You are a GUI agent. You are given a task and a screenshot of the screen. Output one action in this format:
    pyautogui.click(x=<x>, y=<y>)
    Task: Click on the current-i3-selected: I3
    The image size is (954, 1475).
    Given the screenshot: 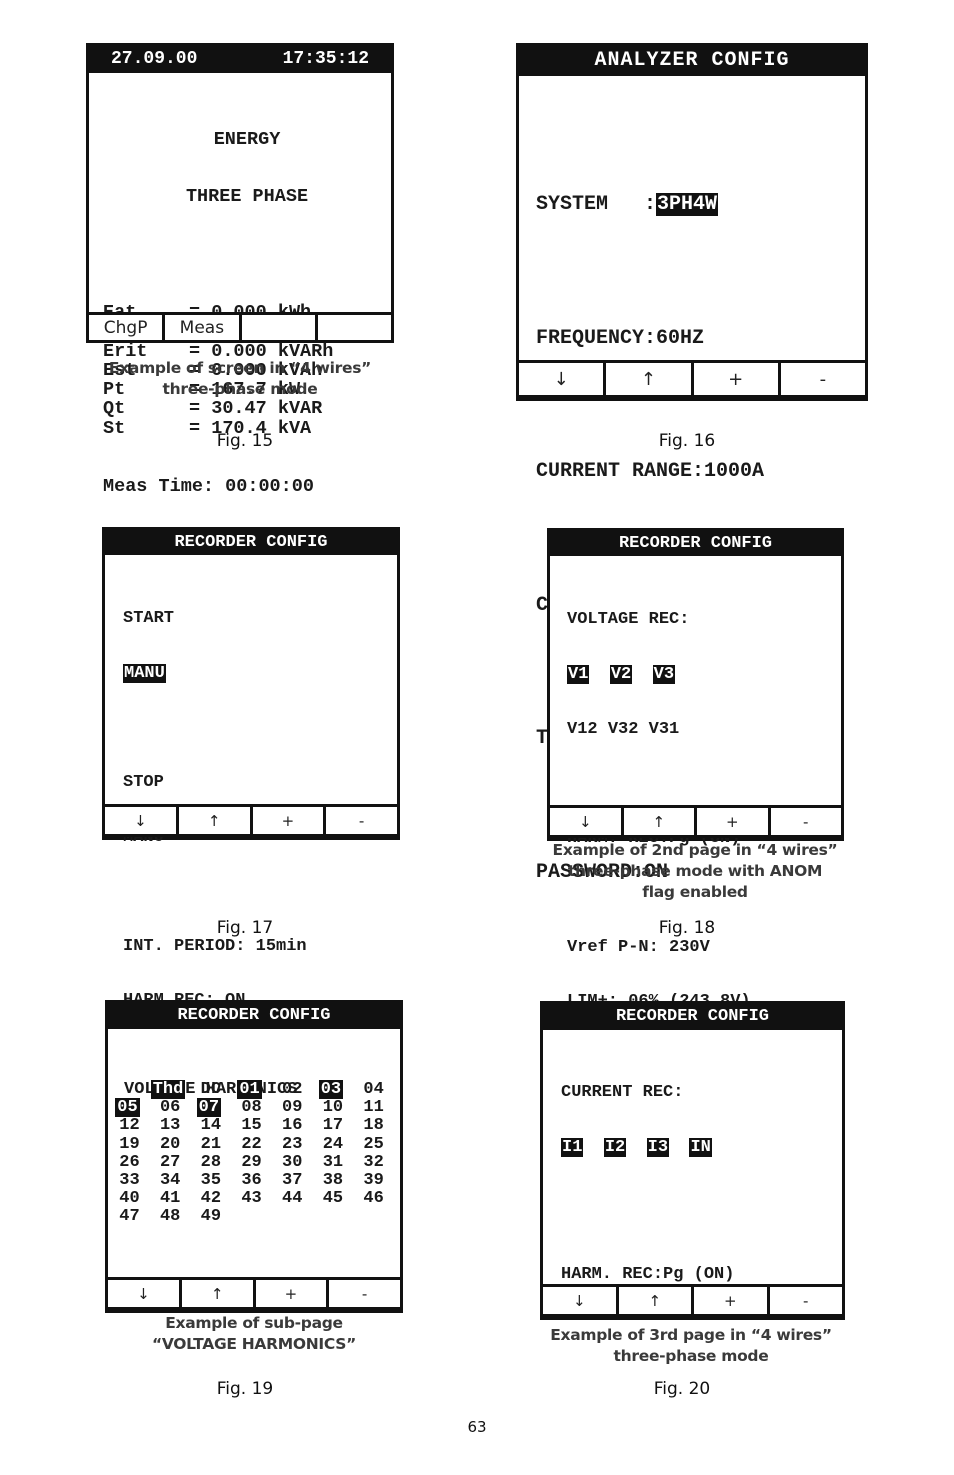 What is the action you would take?
    pyautogui.click(x=658, y=1148)
    